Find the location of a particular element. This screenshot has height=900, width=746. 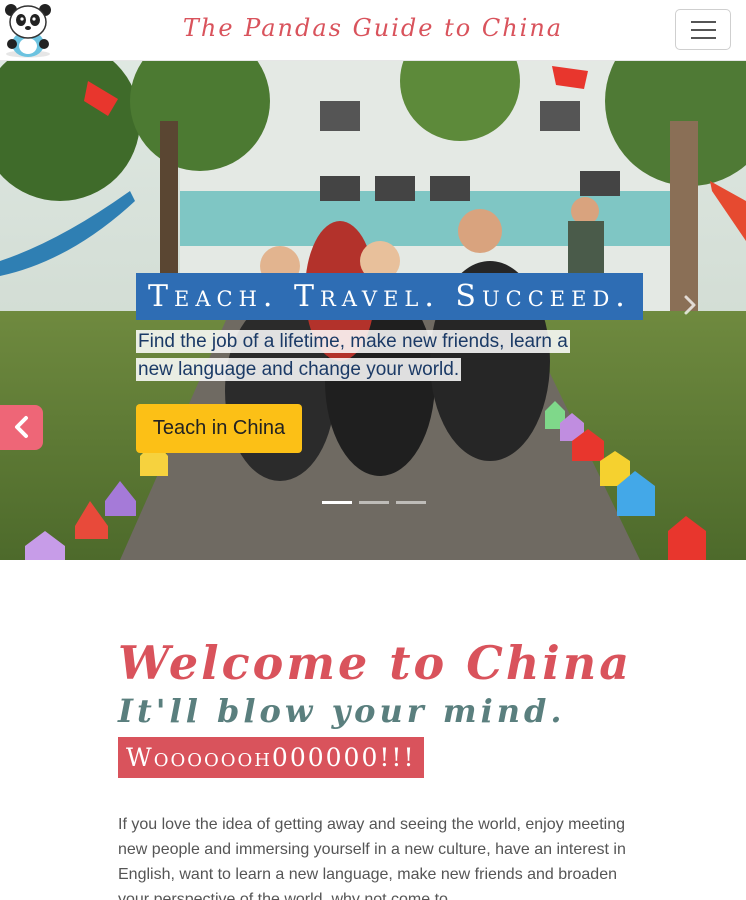

brand-title: The Pandas Guide to China is located at coordinates (373, 28).